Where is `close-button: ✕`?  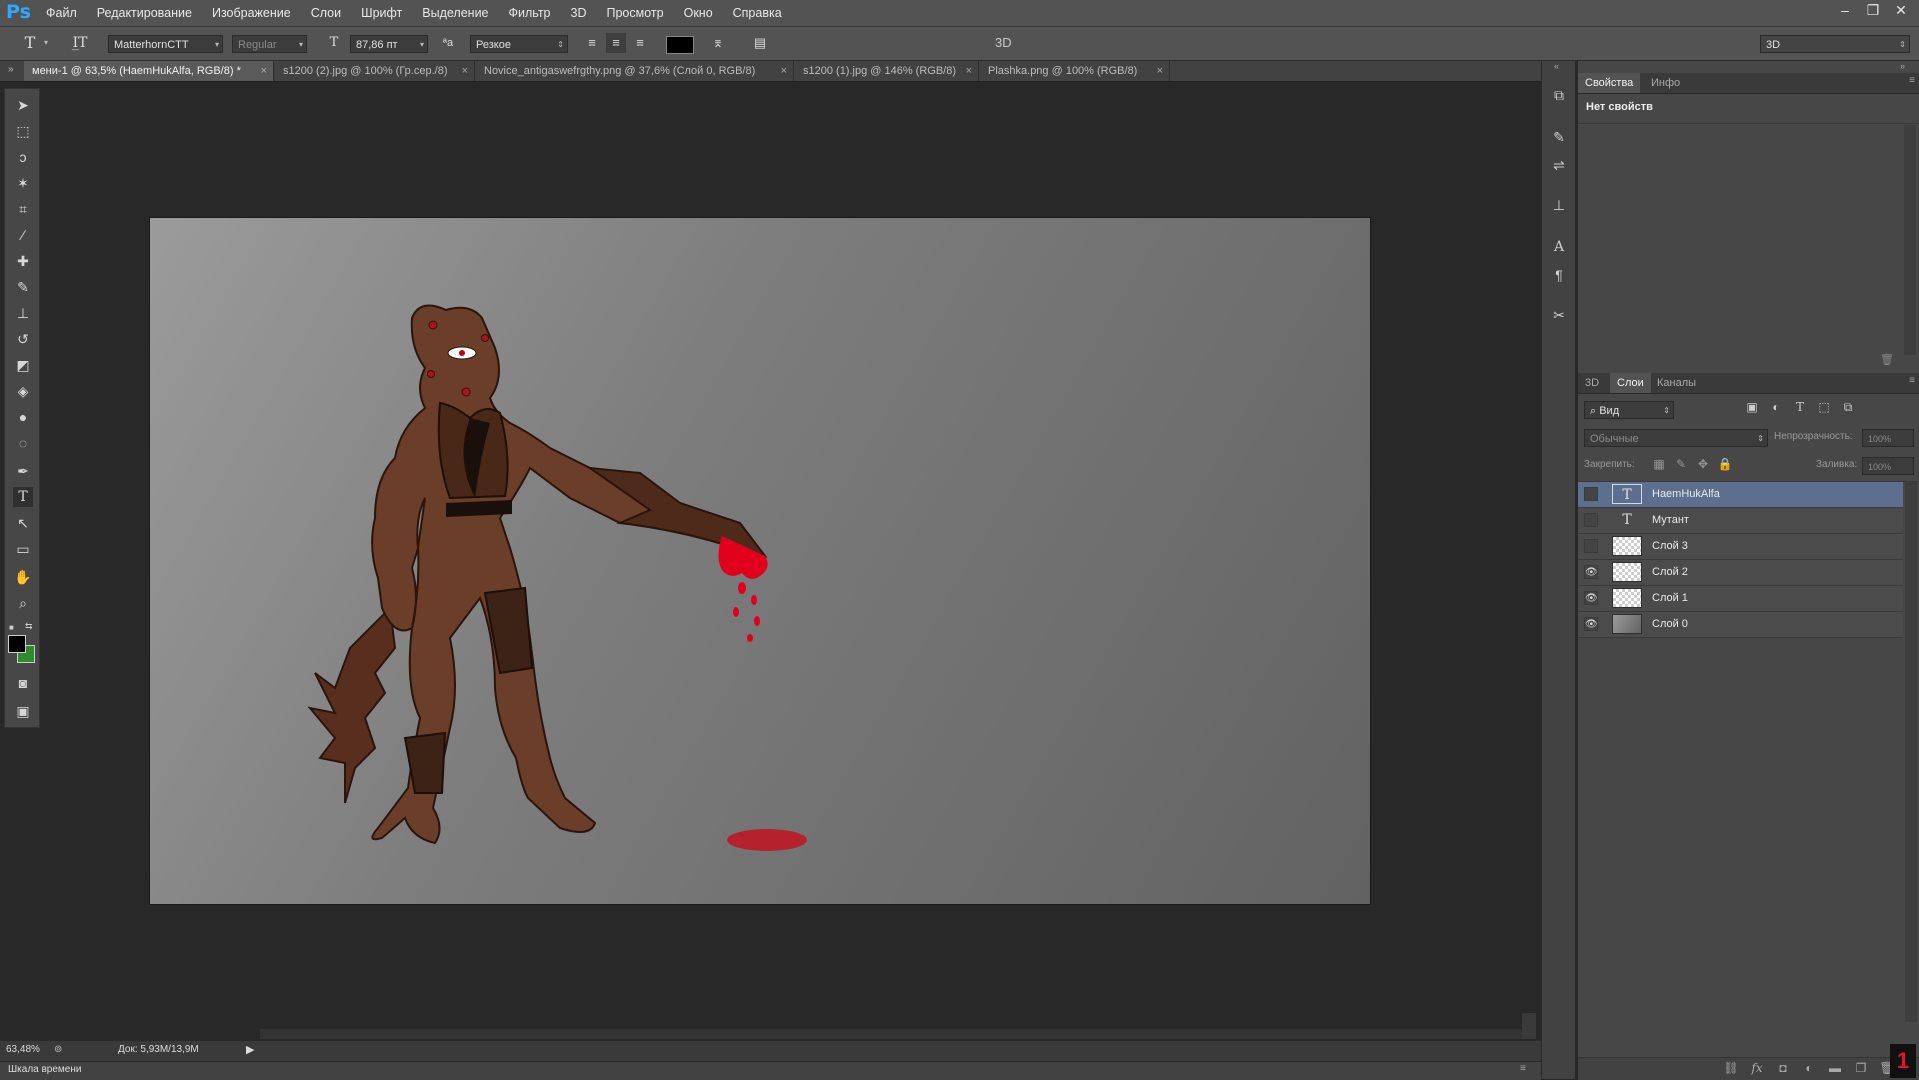
close-button: ✕ is located at coordinates (1901, 10).